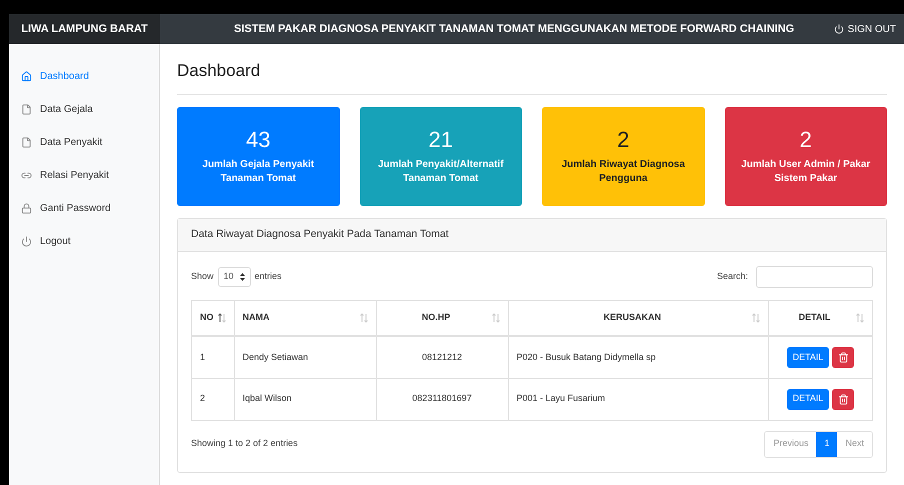  Describe the element at coordinates (305, 357) in the screenshot. I see `table-cell: Dendy Setiawan` at that location.